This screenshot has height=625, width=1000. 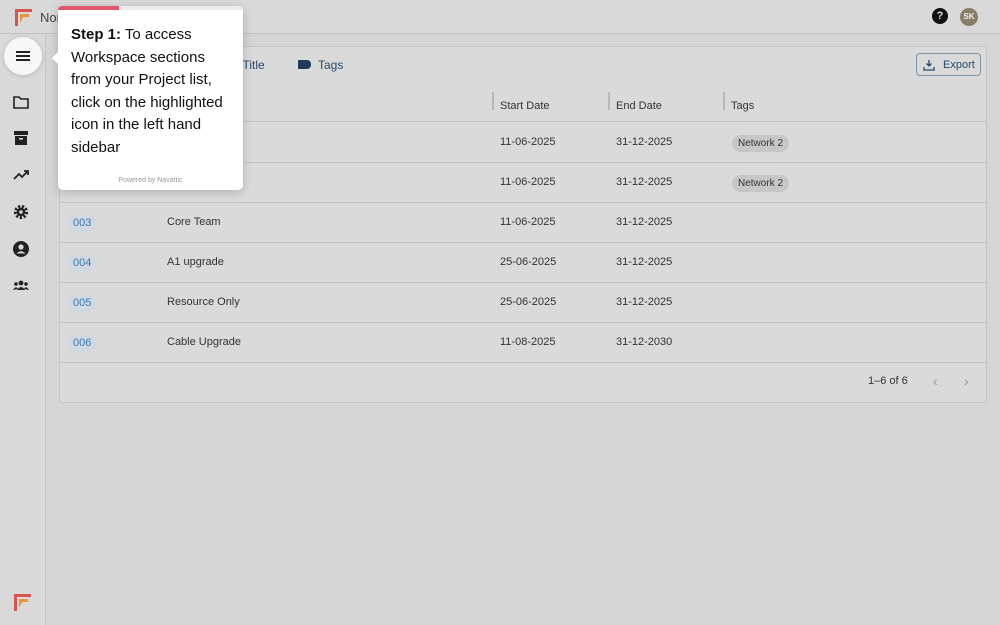 I want to click on row-start-date: 11-08-2025, so click(x=528, y=342).